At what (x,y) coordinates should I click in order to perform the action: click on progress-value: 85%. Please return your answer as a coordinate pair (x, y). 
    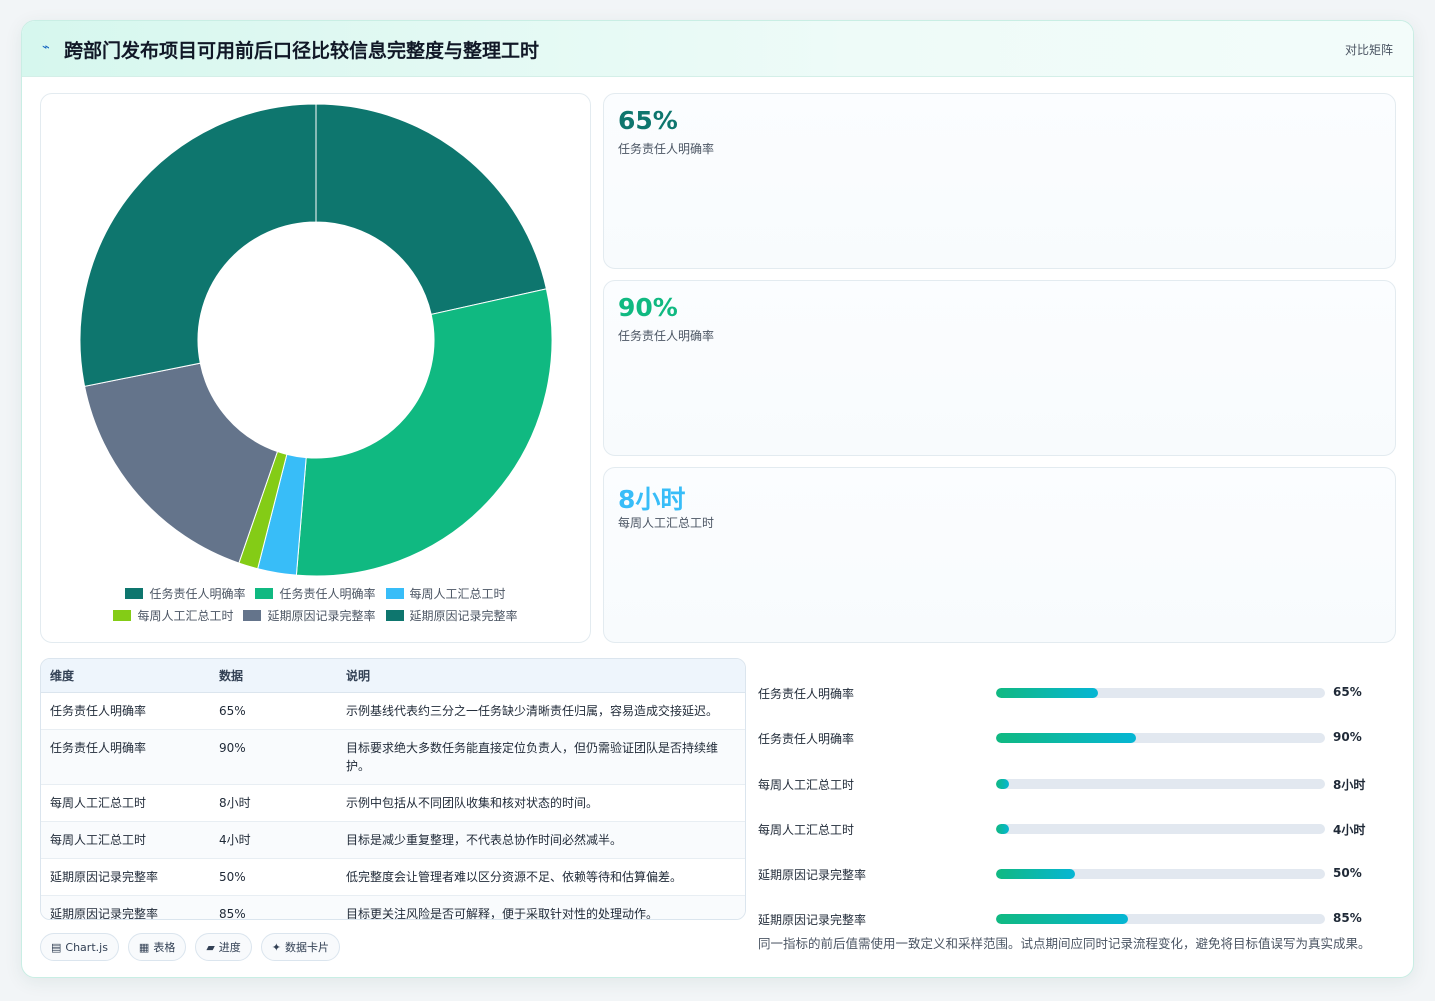
    Looking at the image, I should click on (1347, 918).